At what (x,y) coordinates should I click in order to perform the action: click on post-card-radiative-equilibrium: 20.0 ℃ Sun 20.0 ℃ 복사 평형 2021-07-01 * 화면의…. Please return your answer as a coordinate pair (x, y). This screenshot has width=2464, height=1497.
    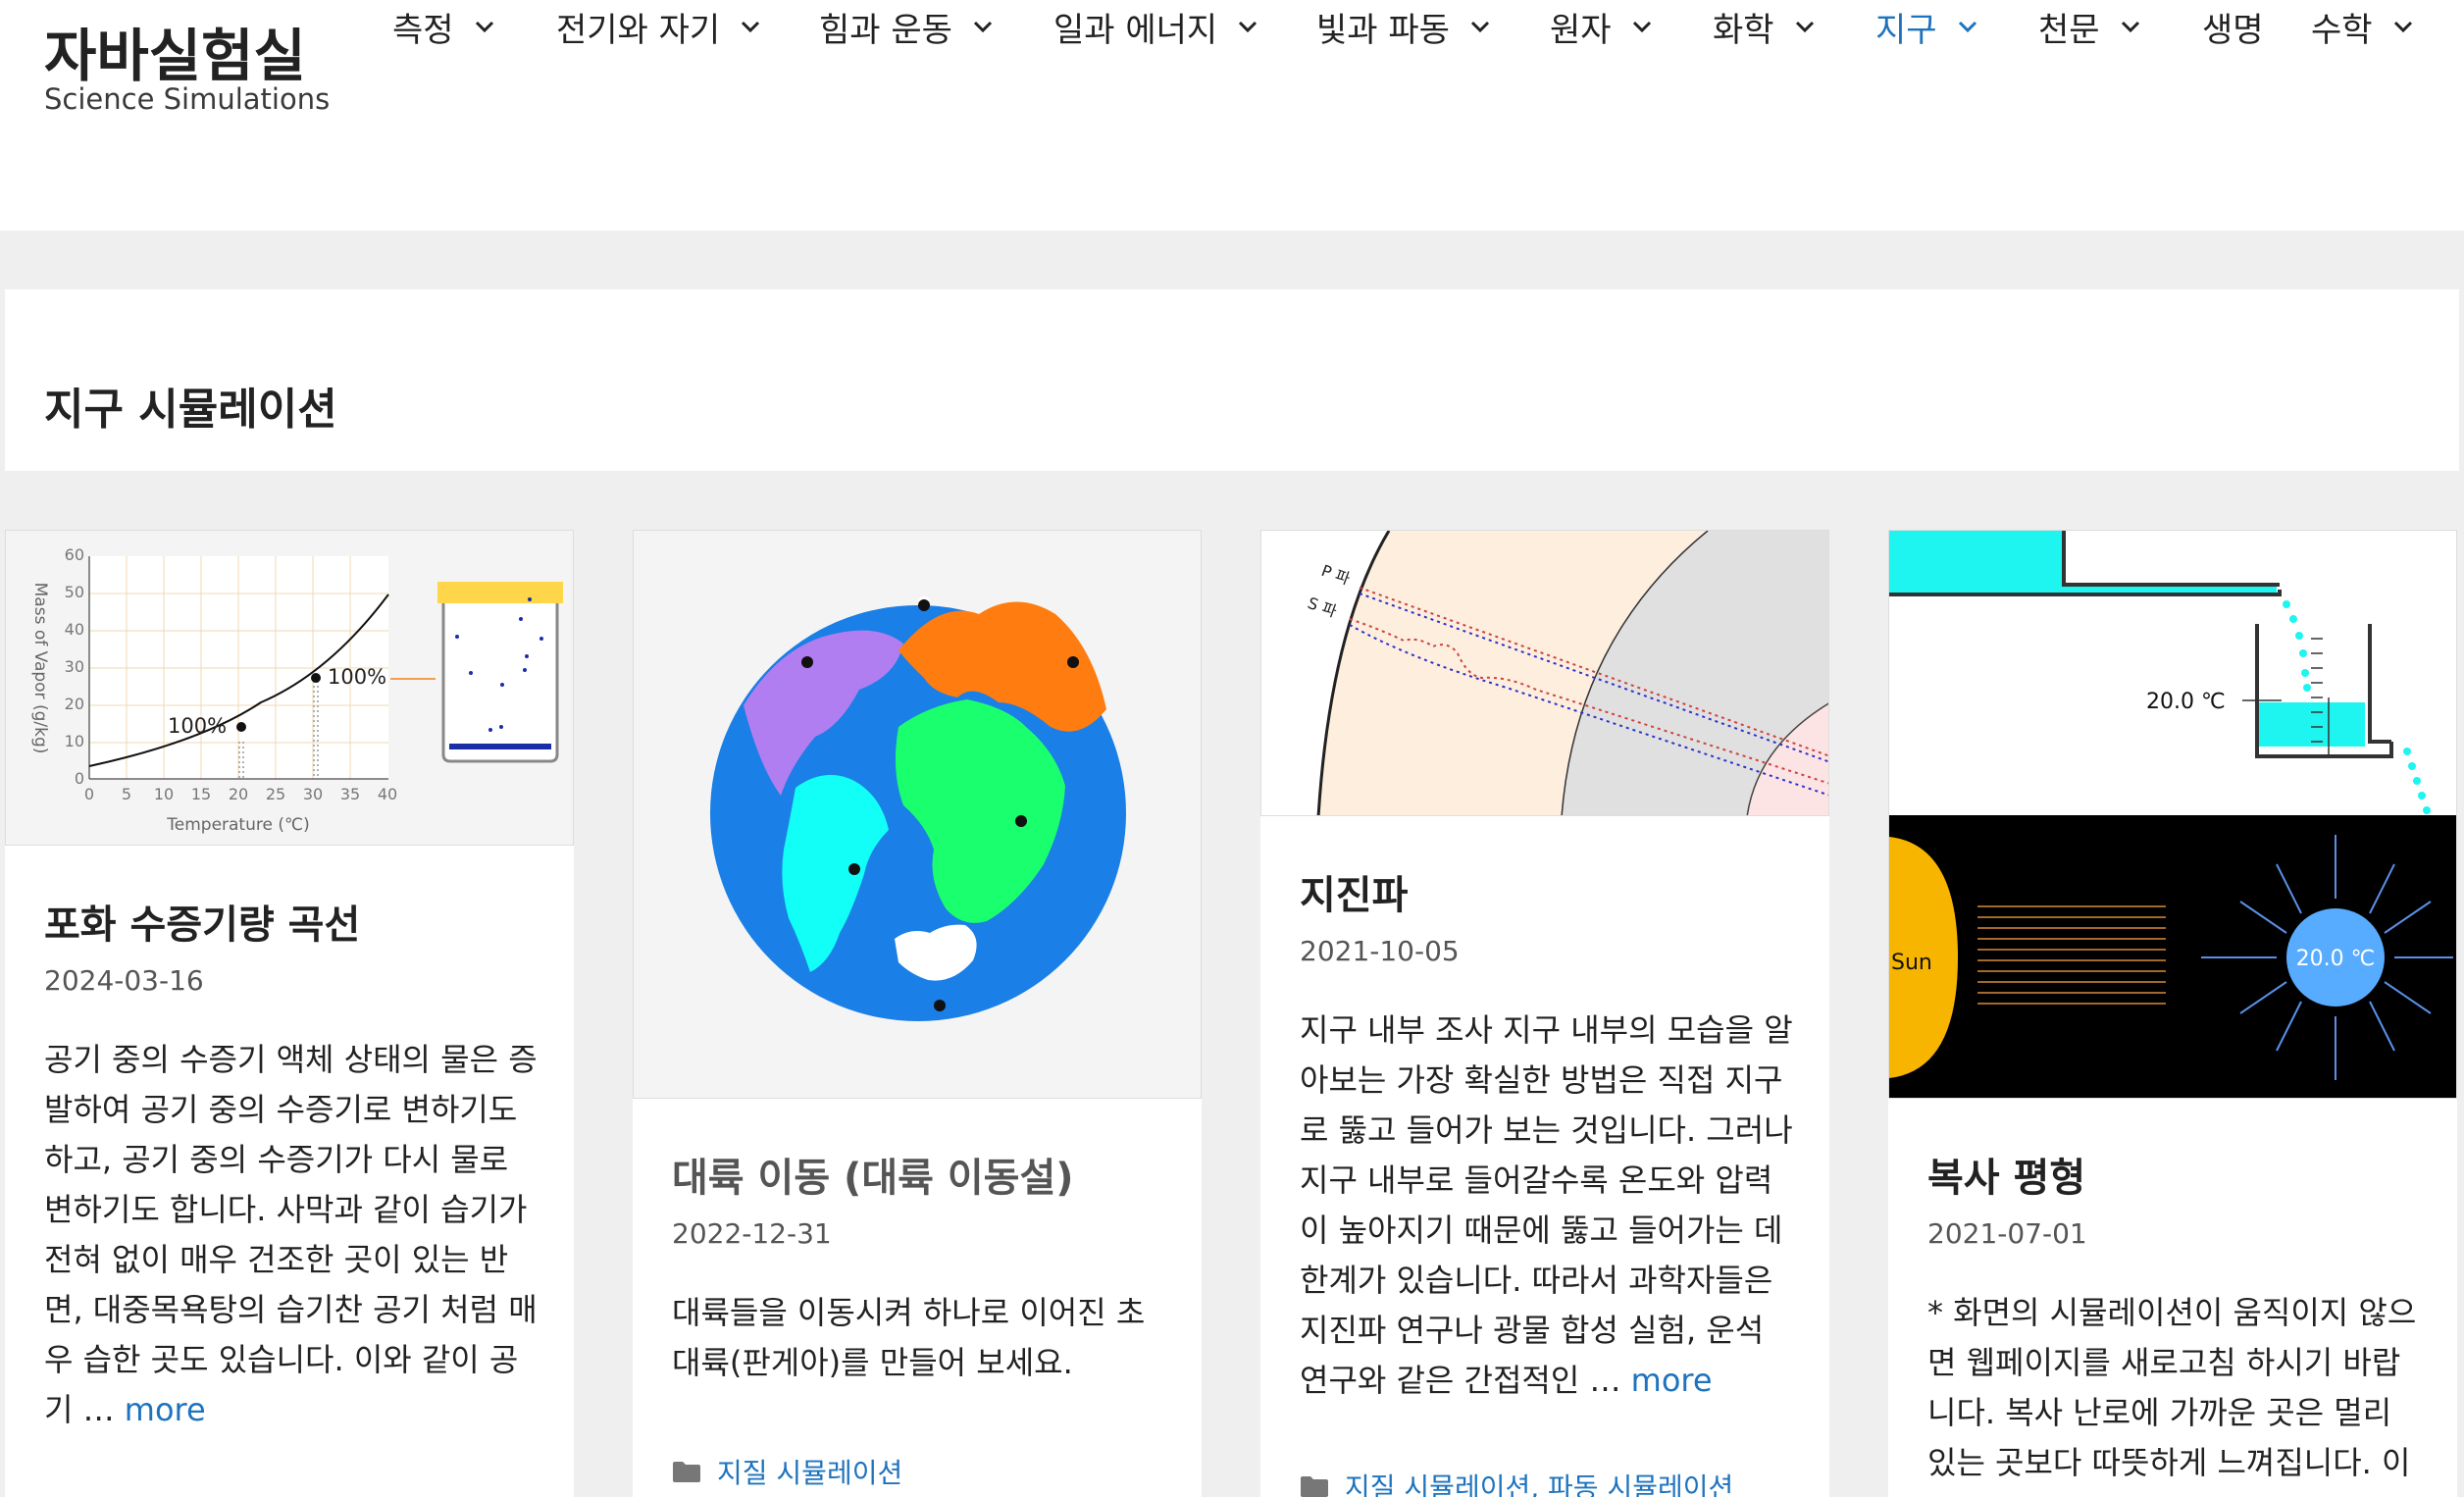
    Looking at the image, I should click on (2172, 1013).